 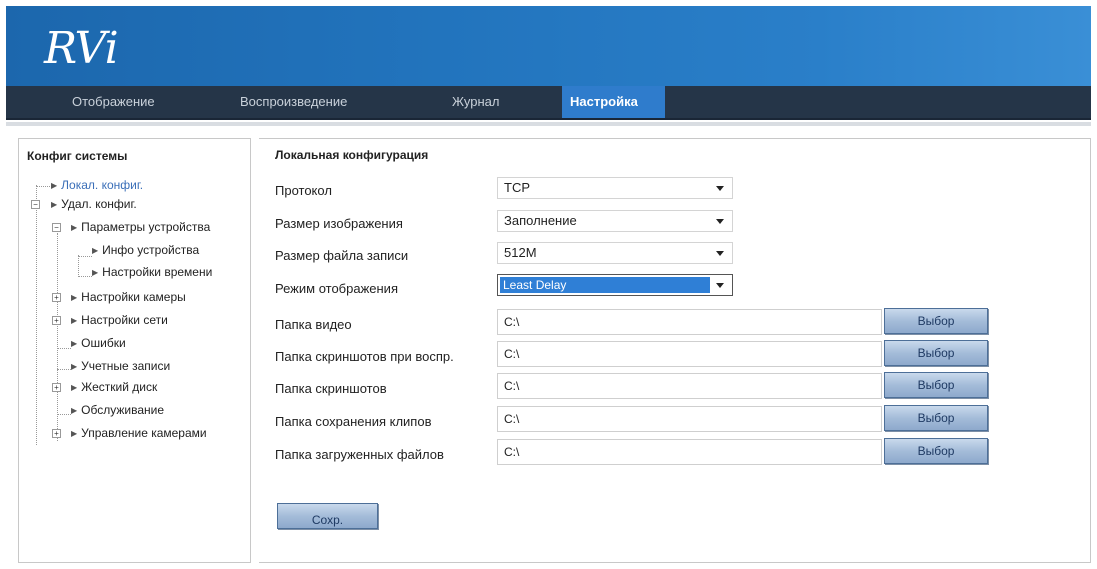 I want to click on select-value: Least Delay, so click(x=605, y=285).